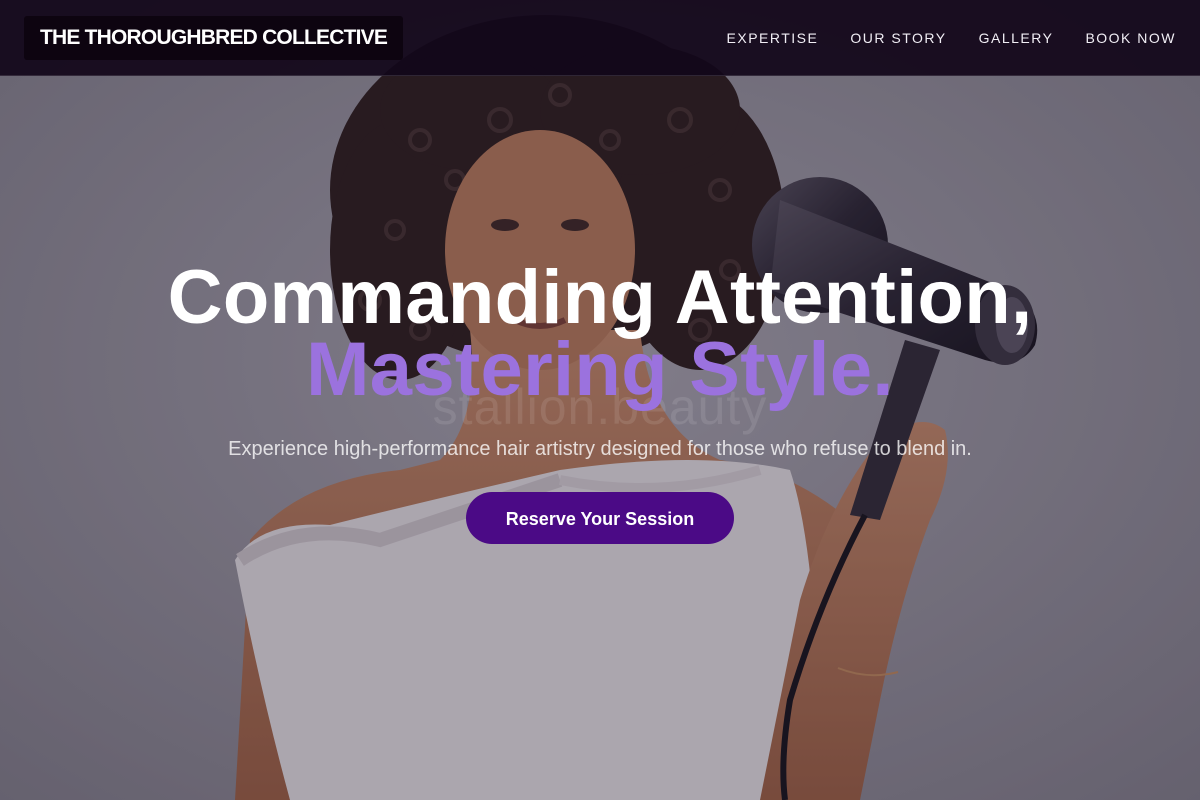 The image size is (1200, 800). I want to click on nav-link-expertise: EXPERTISE, so click(773, 38).